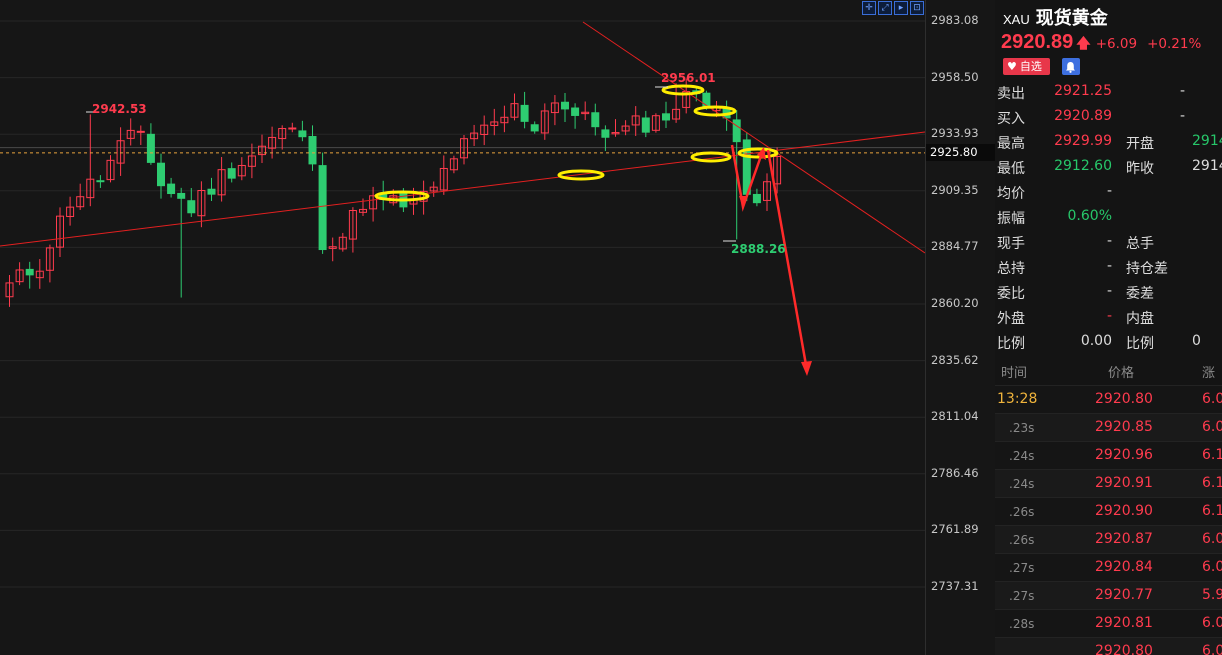 The width and height of the screenshot is (1222, 655). I want to click on tick-price: 2920.85, so click(1124, 427).